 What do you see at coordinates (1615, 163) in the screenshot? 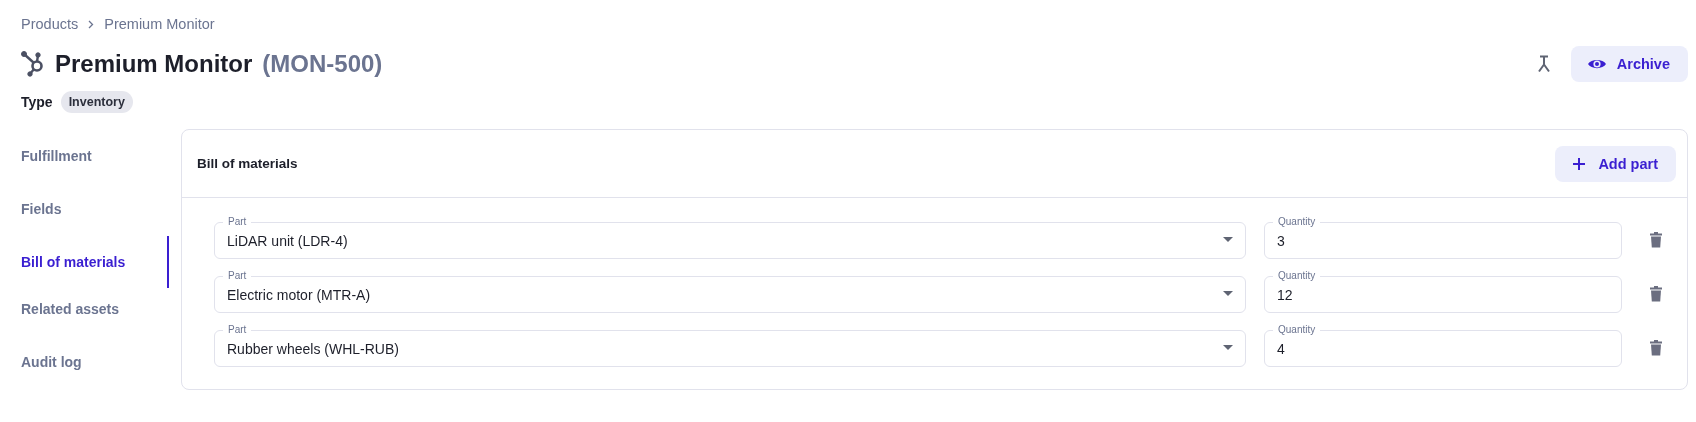
I see `add-part-button: Add part` at bounding box center [1615, 163].